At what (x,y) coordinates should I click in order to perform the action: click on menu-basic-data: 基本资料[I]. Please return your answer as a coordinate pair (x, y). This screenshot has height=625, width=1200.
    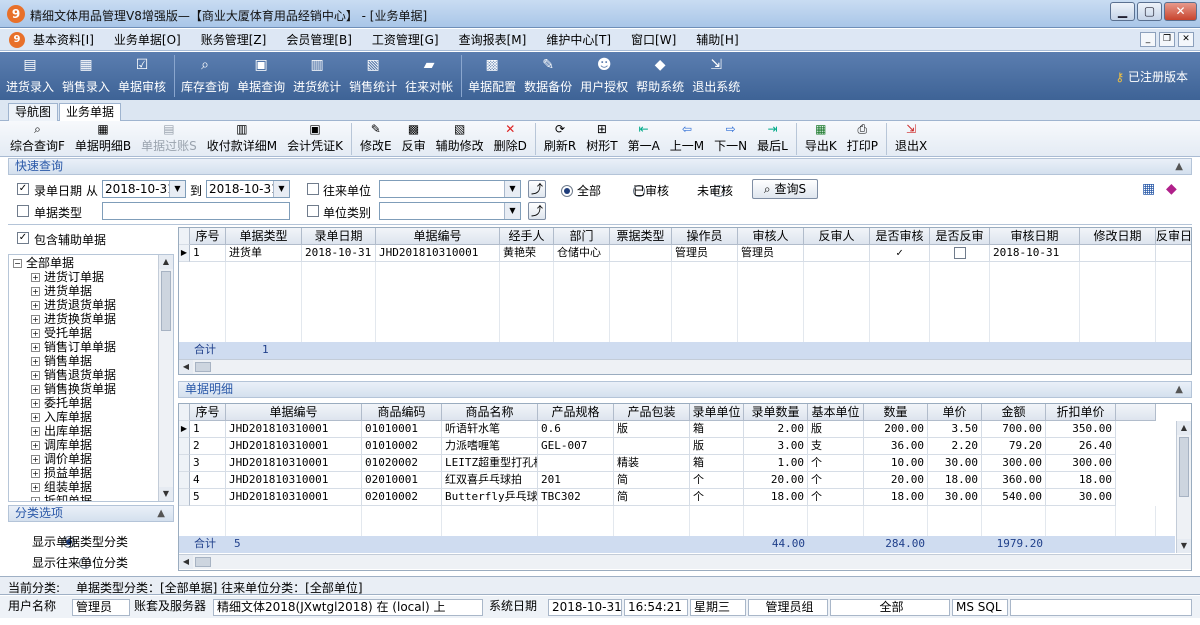
    Looking at the image, I should click on (63, 39).